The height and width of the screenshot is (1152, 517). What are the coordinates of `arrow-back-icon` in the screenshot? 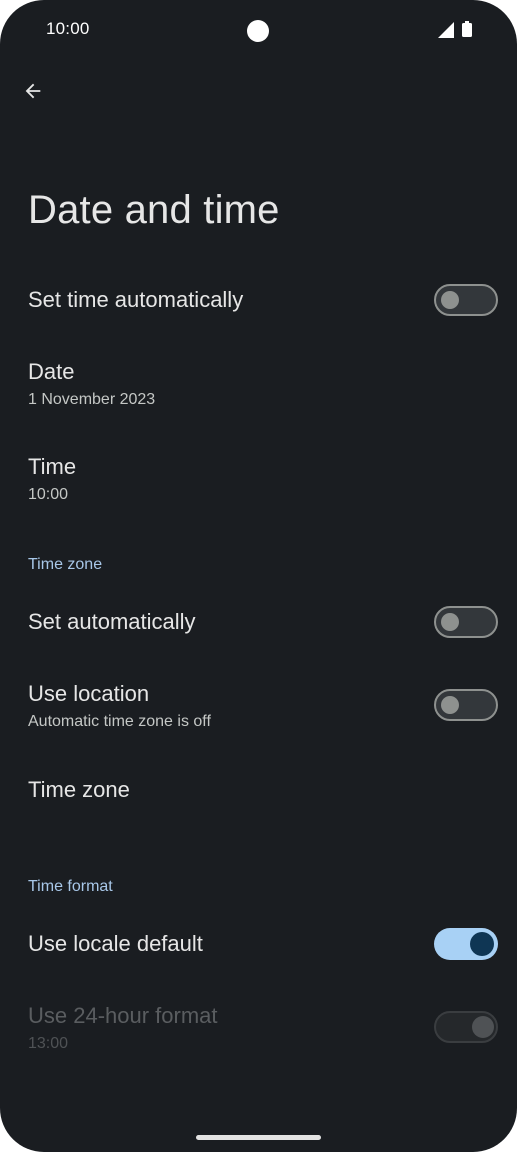 It's located at (33, 91).